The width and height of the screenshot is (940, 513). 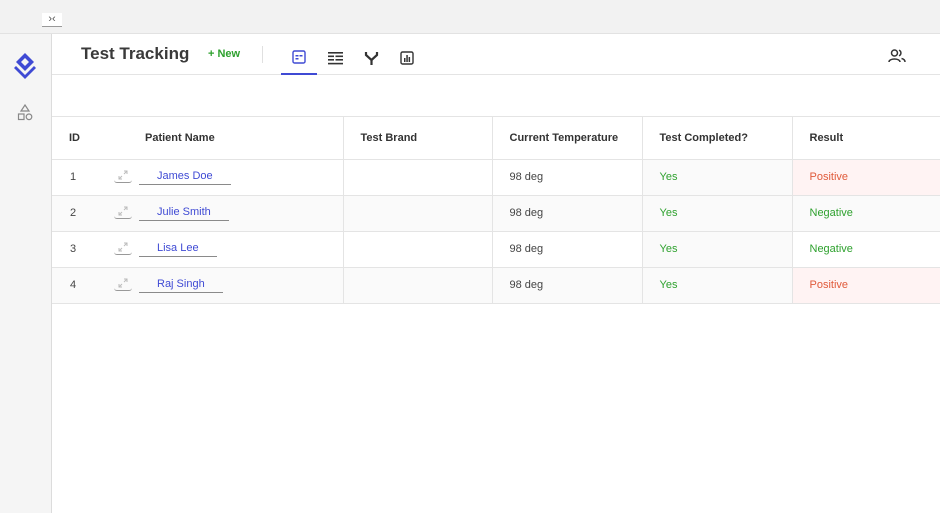 I want to click on new-record-button: + New, so click(x=224, y=54).